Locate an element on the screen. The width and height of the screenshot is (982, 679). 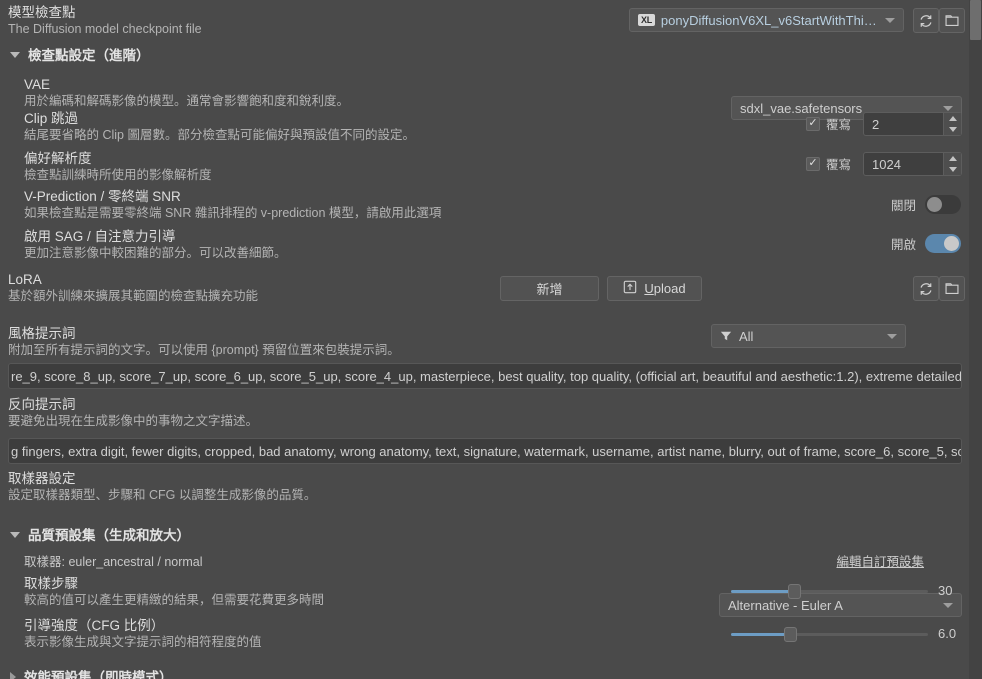
performance-preset-title: 效能預設集（即時模式） is located at coordinates (98, 674).